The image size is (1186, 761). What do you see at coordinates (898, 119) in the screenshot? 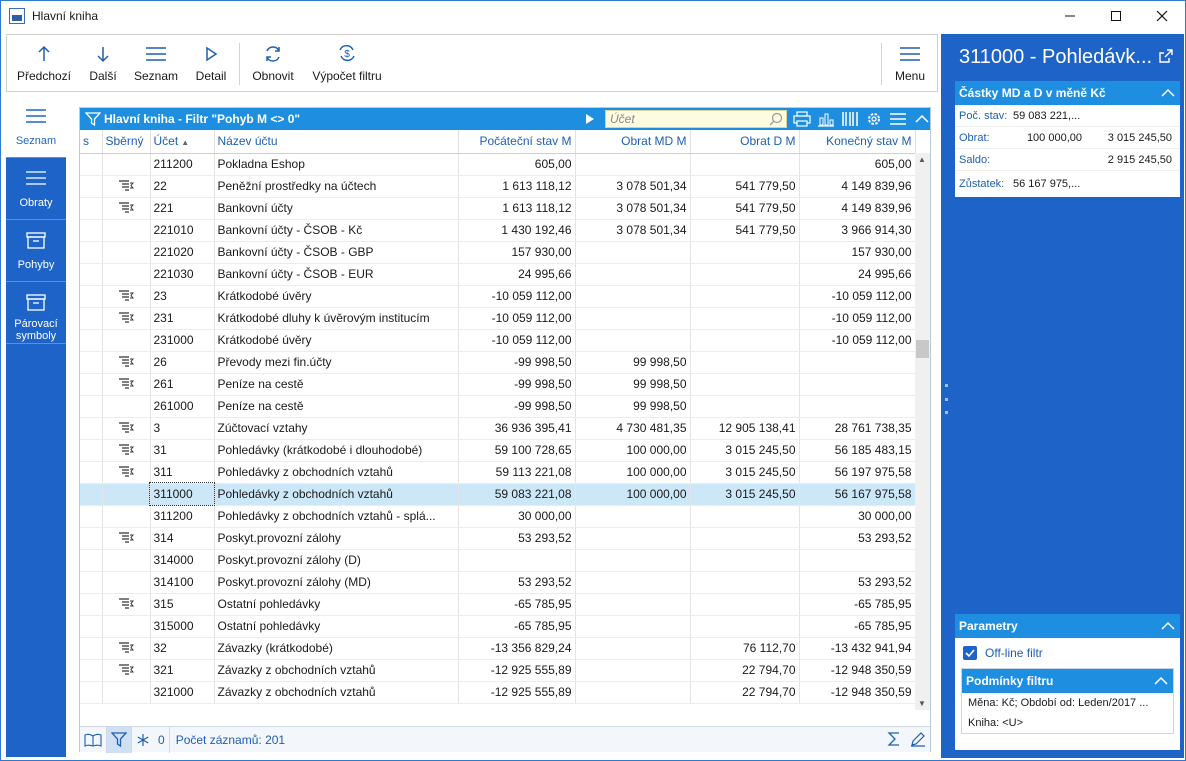
I see `hamburger-icon` at bounding box center [898, 119].